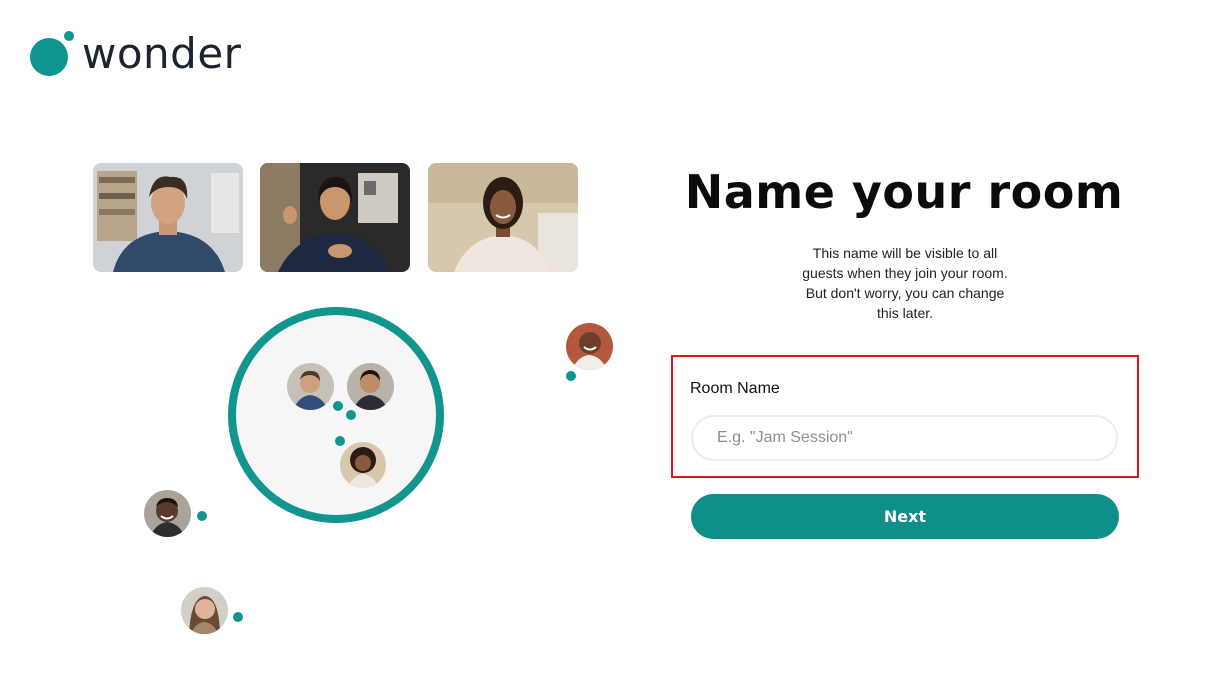 This screenshot has width=1224, height=685. Describe the element at coordinates (905, 516) in the screenshot. I see `next-button: Next` at that location.